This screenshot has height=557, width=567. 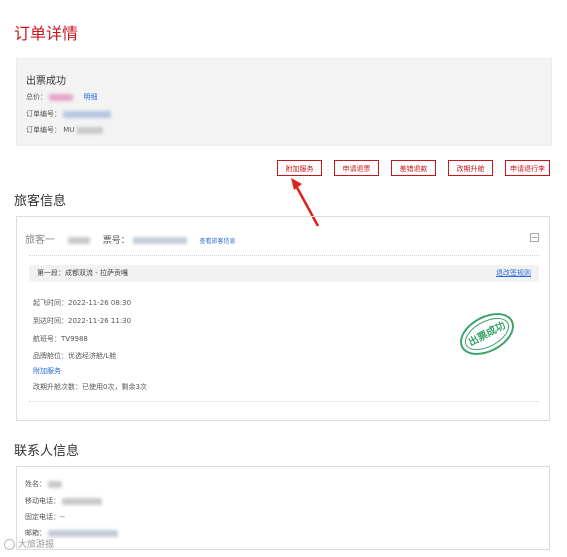 What do you see at coordinates (50, 356) in the screenshot?
I see `cabin-label: 品牌舱位：` at bounding box center [50, 356].